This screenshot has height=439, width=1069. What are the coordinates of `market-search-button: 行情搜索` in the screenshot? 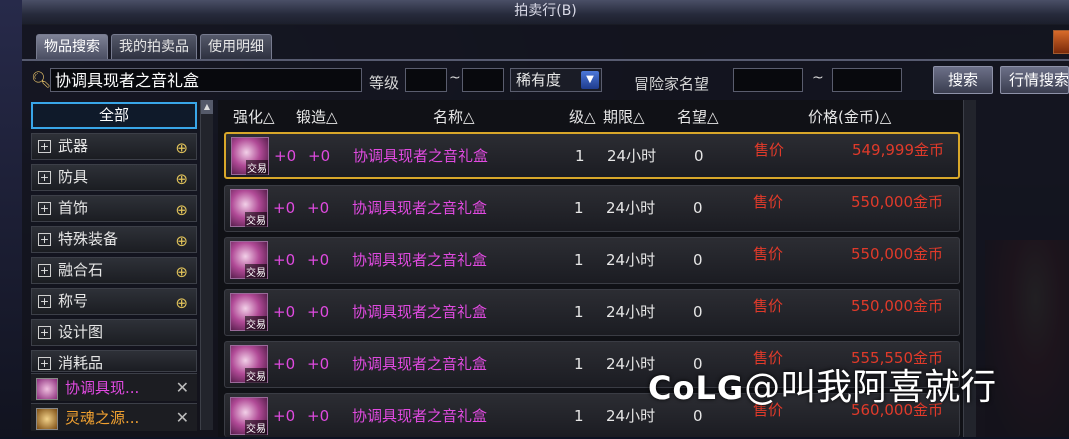 It's located at (1034, 80).